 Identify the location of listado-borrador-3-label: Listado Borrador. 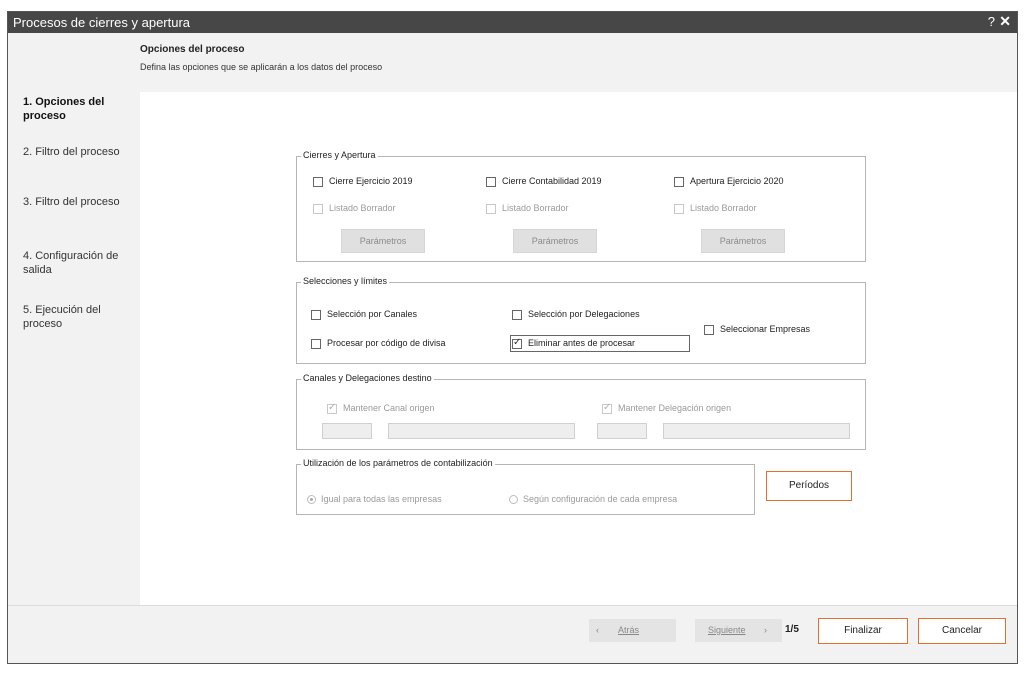
(723, 208).